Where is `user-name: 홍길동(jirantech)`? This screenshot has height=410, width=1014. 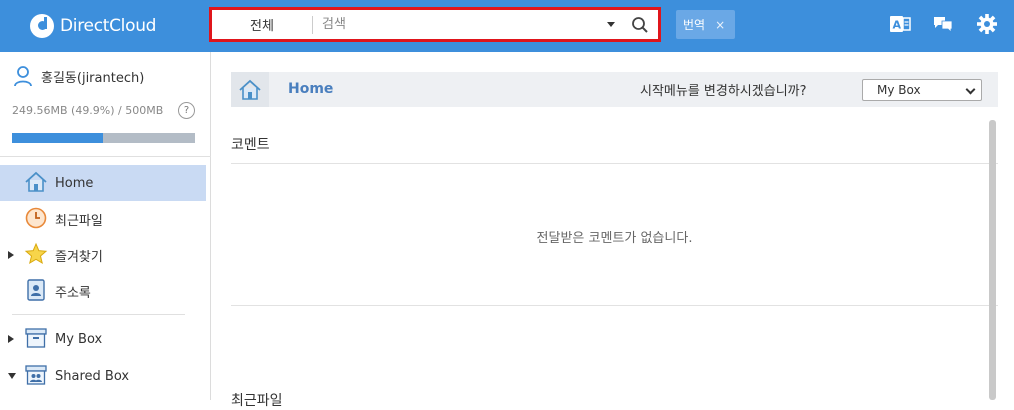 user-name: 홍길동(jirantech) is located at coordinates (93, 78).